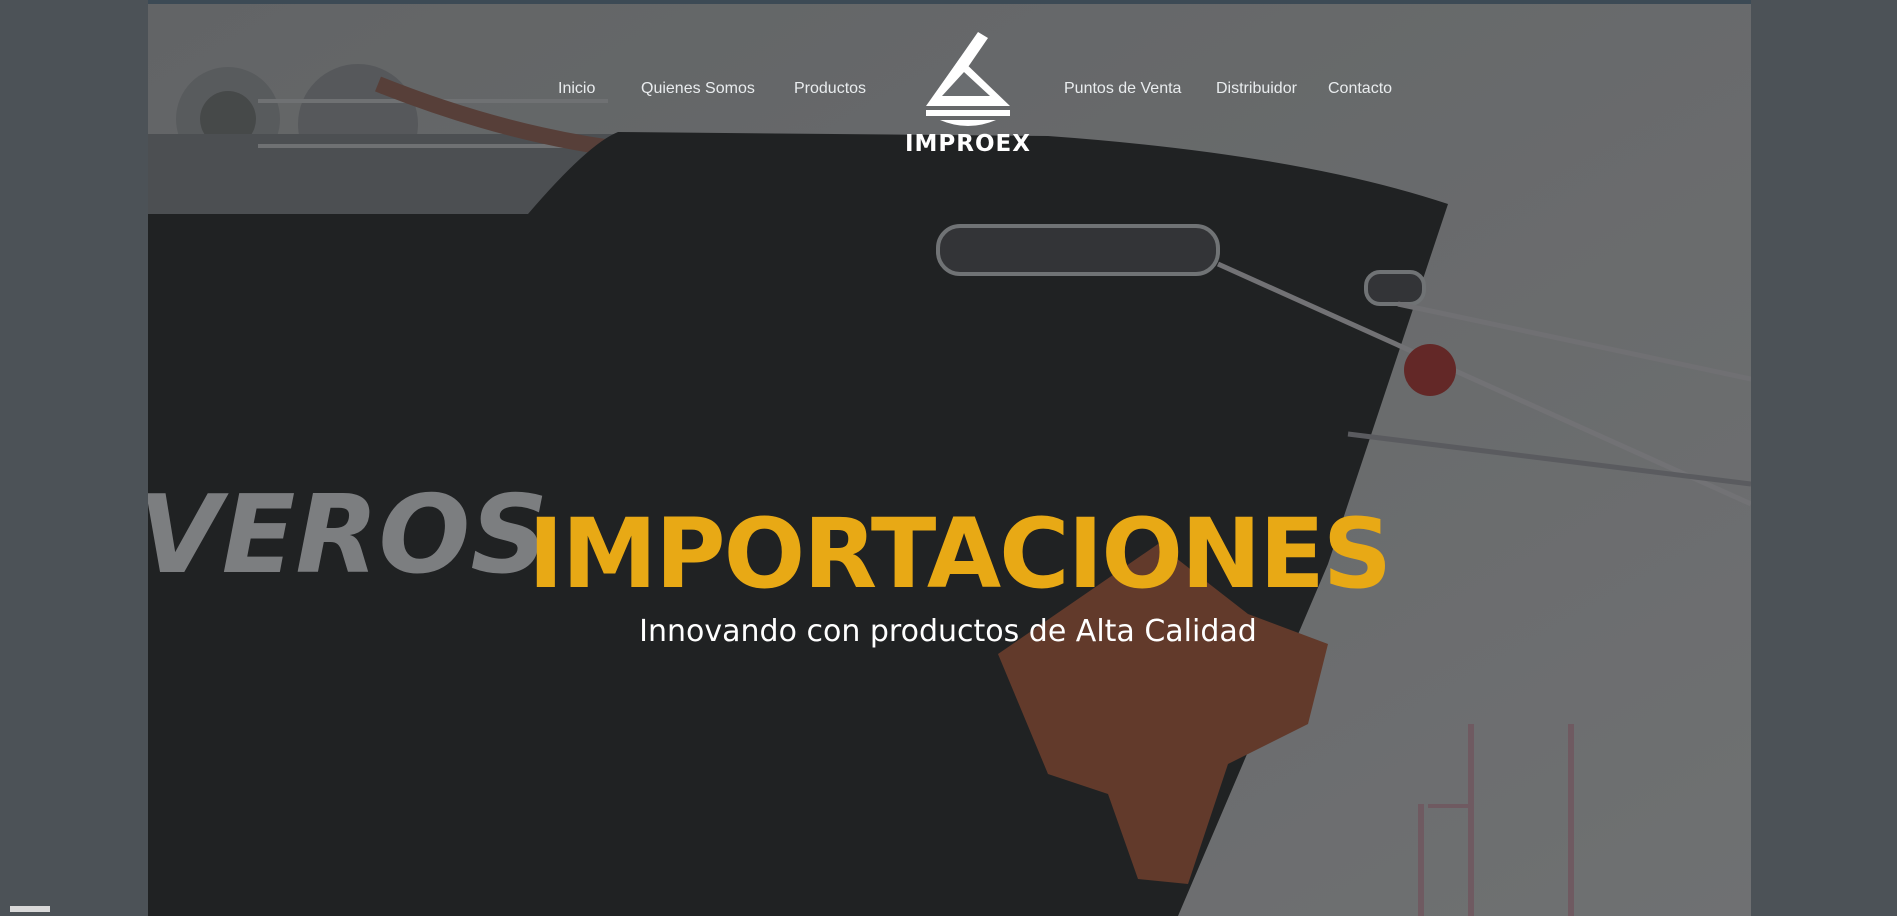 This screenshot has width=1897, height=916. What do you see at coordinates (1360, 89) in the screenshot?
I see `nav-link-contacto: Contacto` at bounding box center [1360, 89].